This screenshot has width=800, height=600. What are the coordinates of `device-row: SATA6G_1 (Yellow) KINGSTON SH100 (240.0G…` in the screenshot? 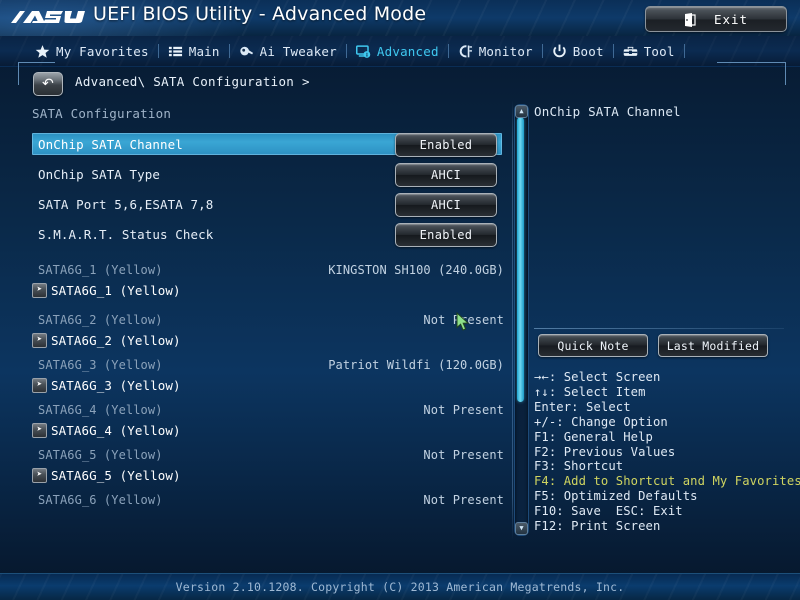 It's located at (272, 272).